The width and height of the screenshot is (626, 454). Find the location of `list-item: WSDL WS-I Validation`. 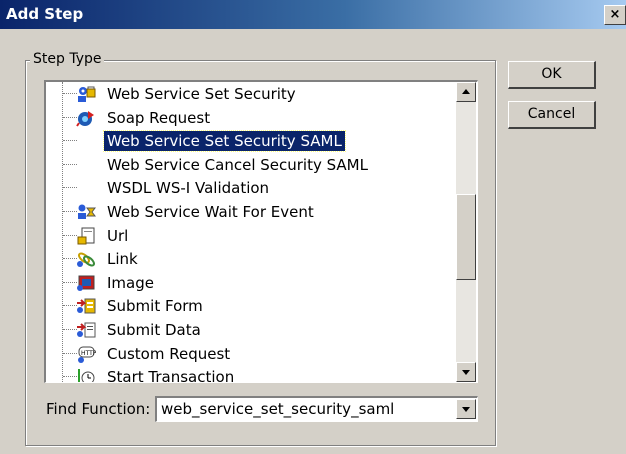

list-item: WSDL WS-I Validation is located at coordinates (251, 188).